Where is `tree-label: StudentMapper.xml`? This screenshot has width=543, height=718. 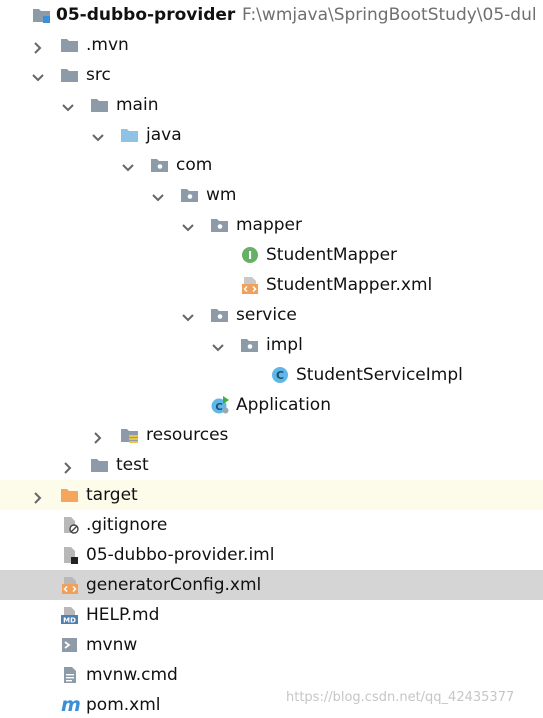 tree-label: StudentMapper.xml is located at coordinates (349, 285).